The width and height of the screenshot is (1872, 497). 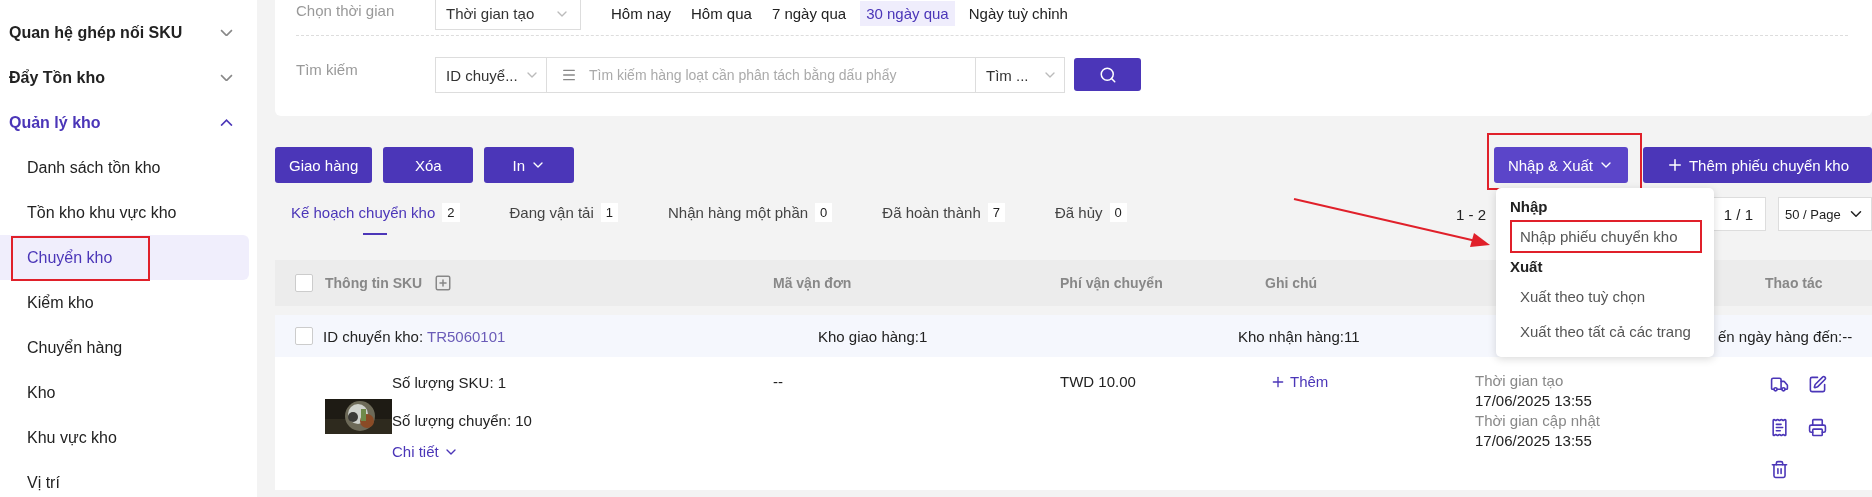 What do you see at coordinates (414, 336) in the screenshot?
I see `transfer-id: ID chuyển kho: TR5060101` at bounding box center [414, 336].